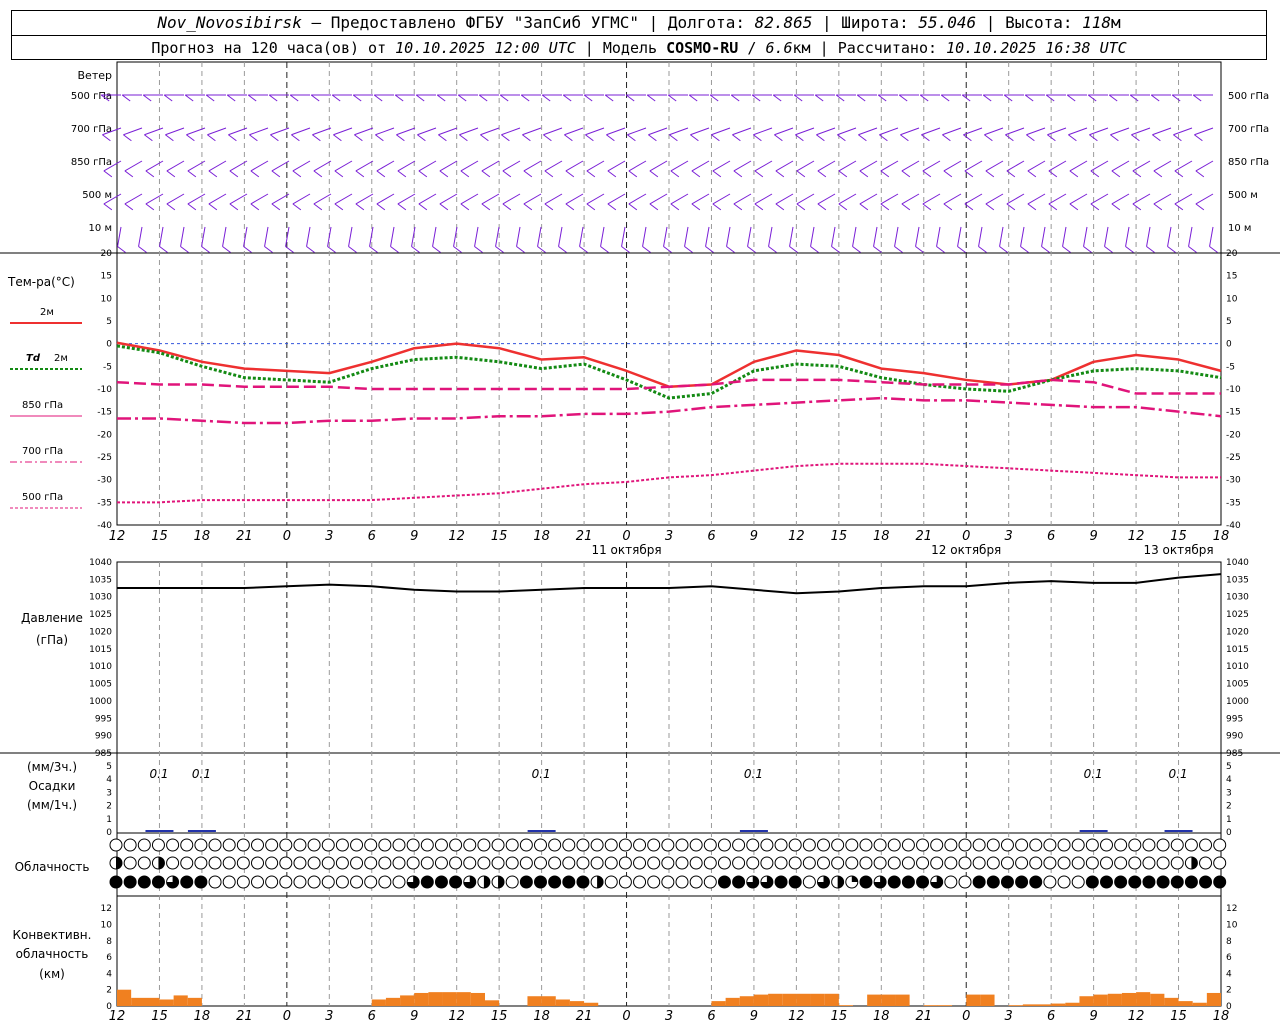  Describe the element at coordinates (104, 503) in the screenshot. I see `temp-tick-left: -35` at that location.